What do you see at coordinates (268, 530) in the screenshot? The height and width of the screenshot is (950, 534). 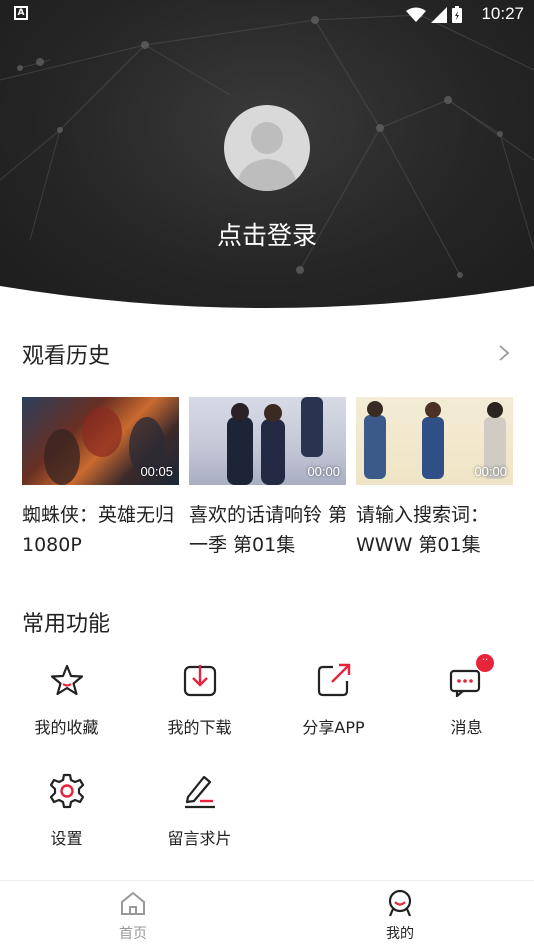 I see `video-title: 喜欢的话请响铃 第一季 第01集` at bounding box center [268, 530].